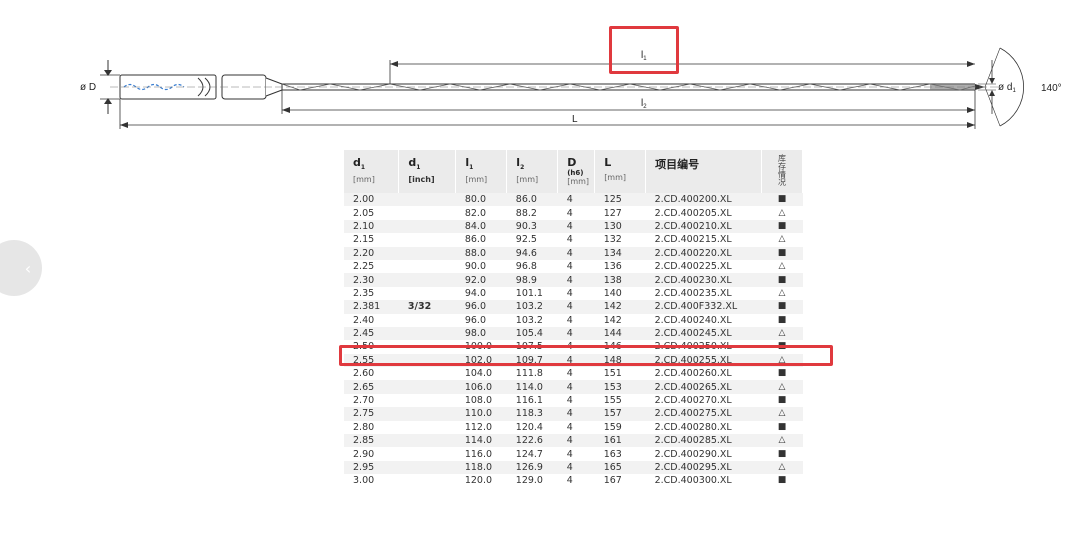 The image size is (1080, 556). Describe the element at coordinates (532, 454) in the screenshot. I see `cell-l2: 124.7` at that location.